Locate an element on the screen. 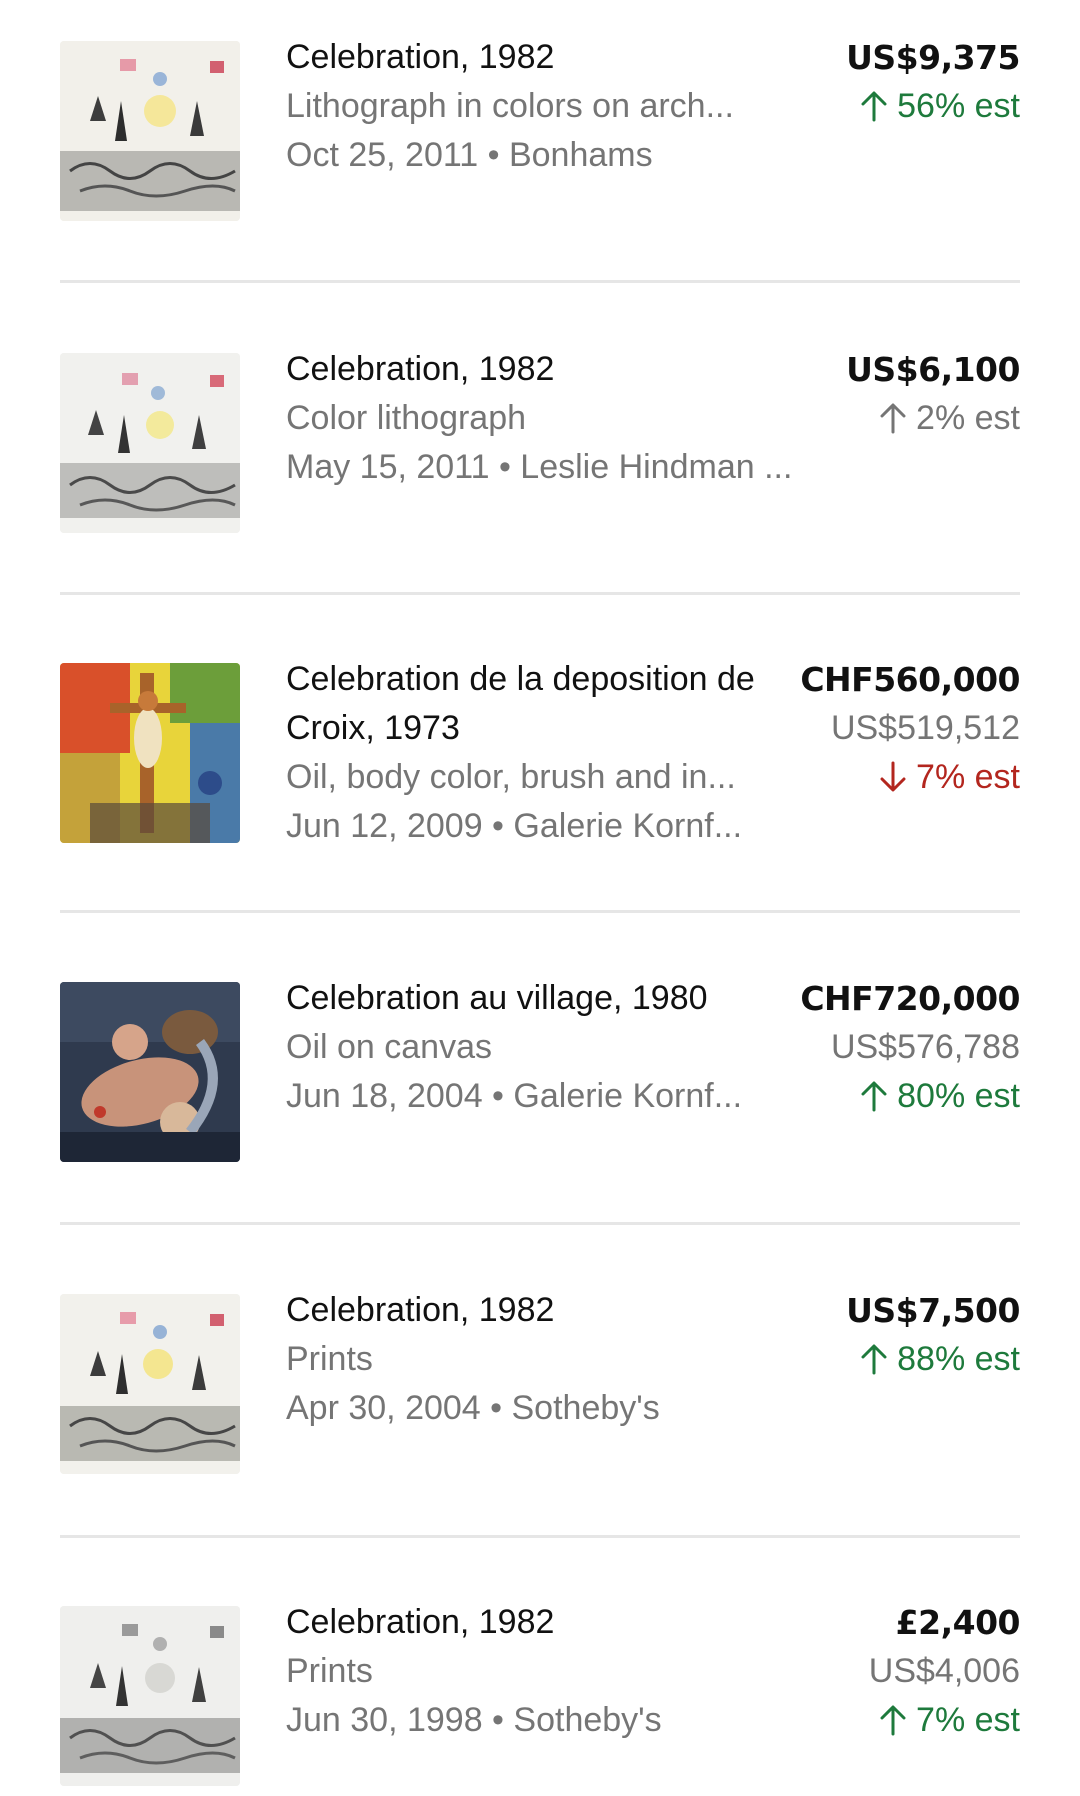  price-block: CHF560,000 US$519,512 7% est is located at coordinates (910, 728).